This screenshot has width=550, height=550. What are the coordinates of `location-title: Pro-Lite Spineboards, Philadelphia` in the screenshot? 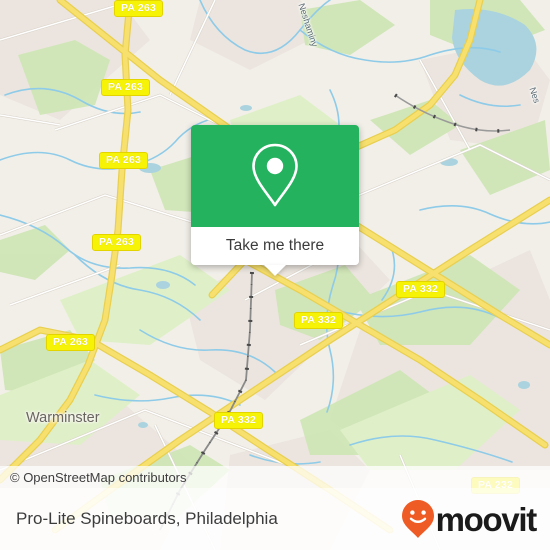 It's located at (147, 518).